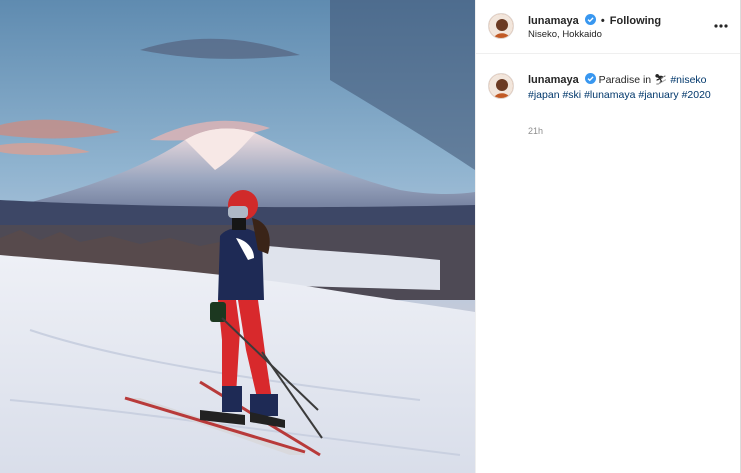 The height and width of the screenshot is (473, 741). What do you see at coordinates (553, 21) in the screenshot?
I see `username-link: lunamaya` at bounding box center [553, 21].